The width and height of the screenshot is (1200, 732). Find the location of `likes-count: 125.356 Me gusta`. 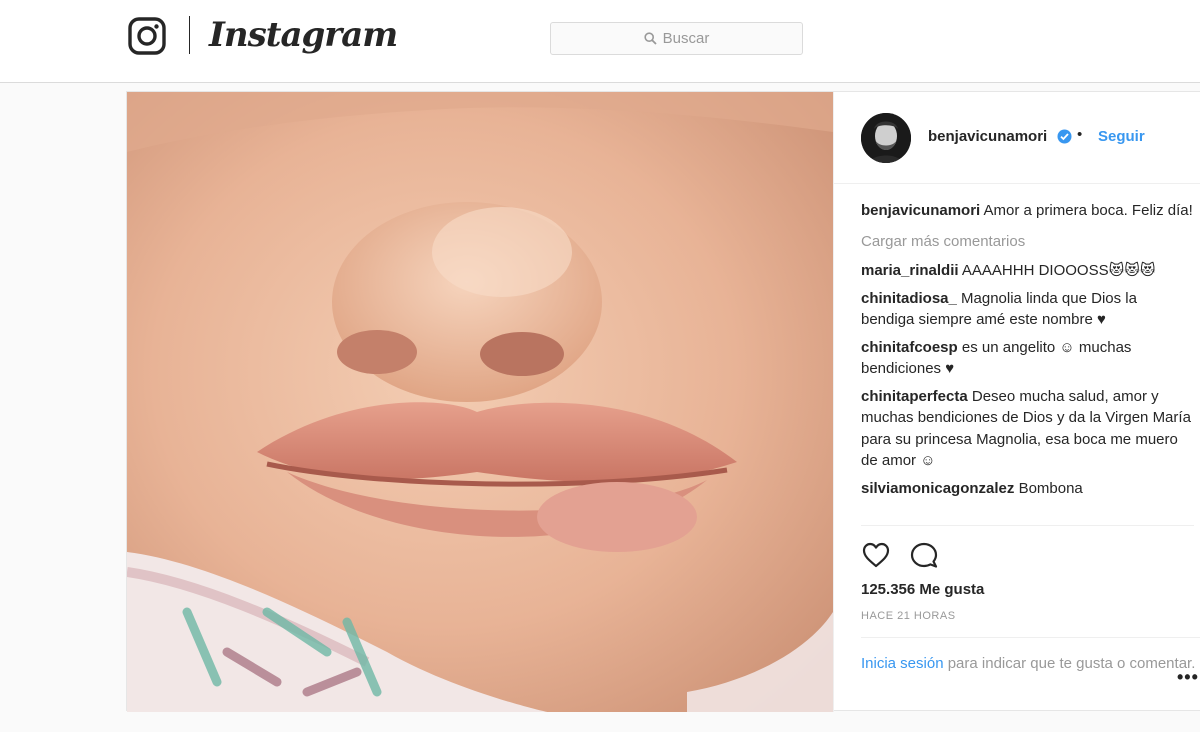

likes-count: 125.356 Me gusta is located at coordinates (922, 589).